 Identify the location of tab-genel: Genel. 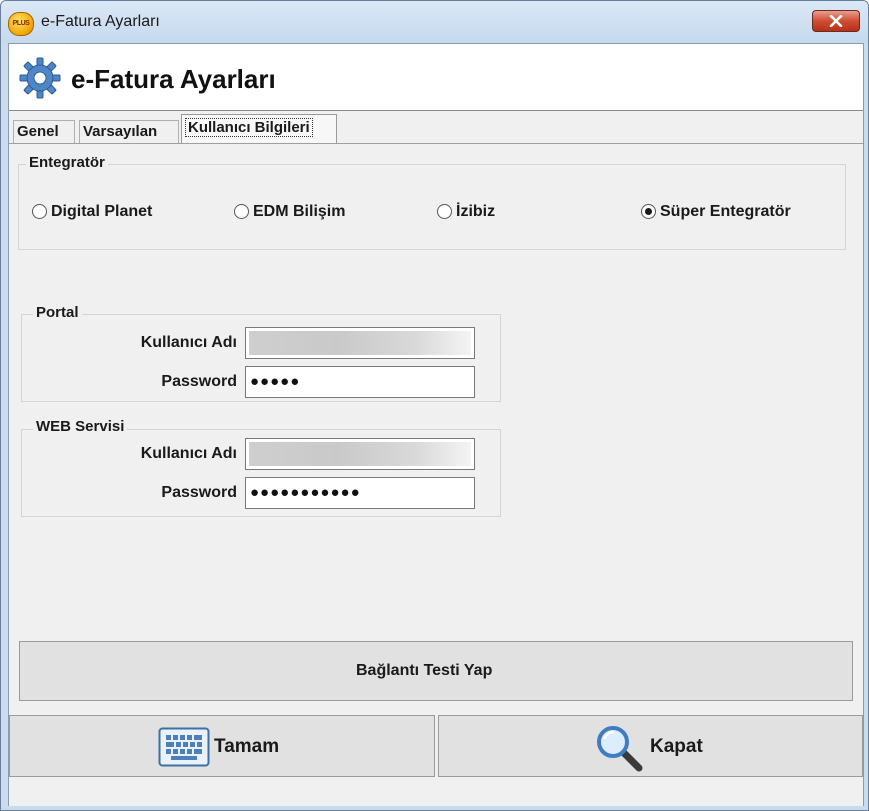
(44, 132).